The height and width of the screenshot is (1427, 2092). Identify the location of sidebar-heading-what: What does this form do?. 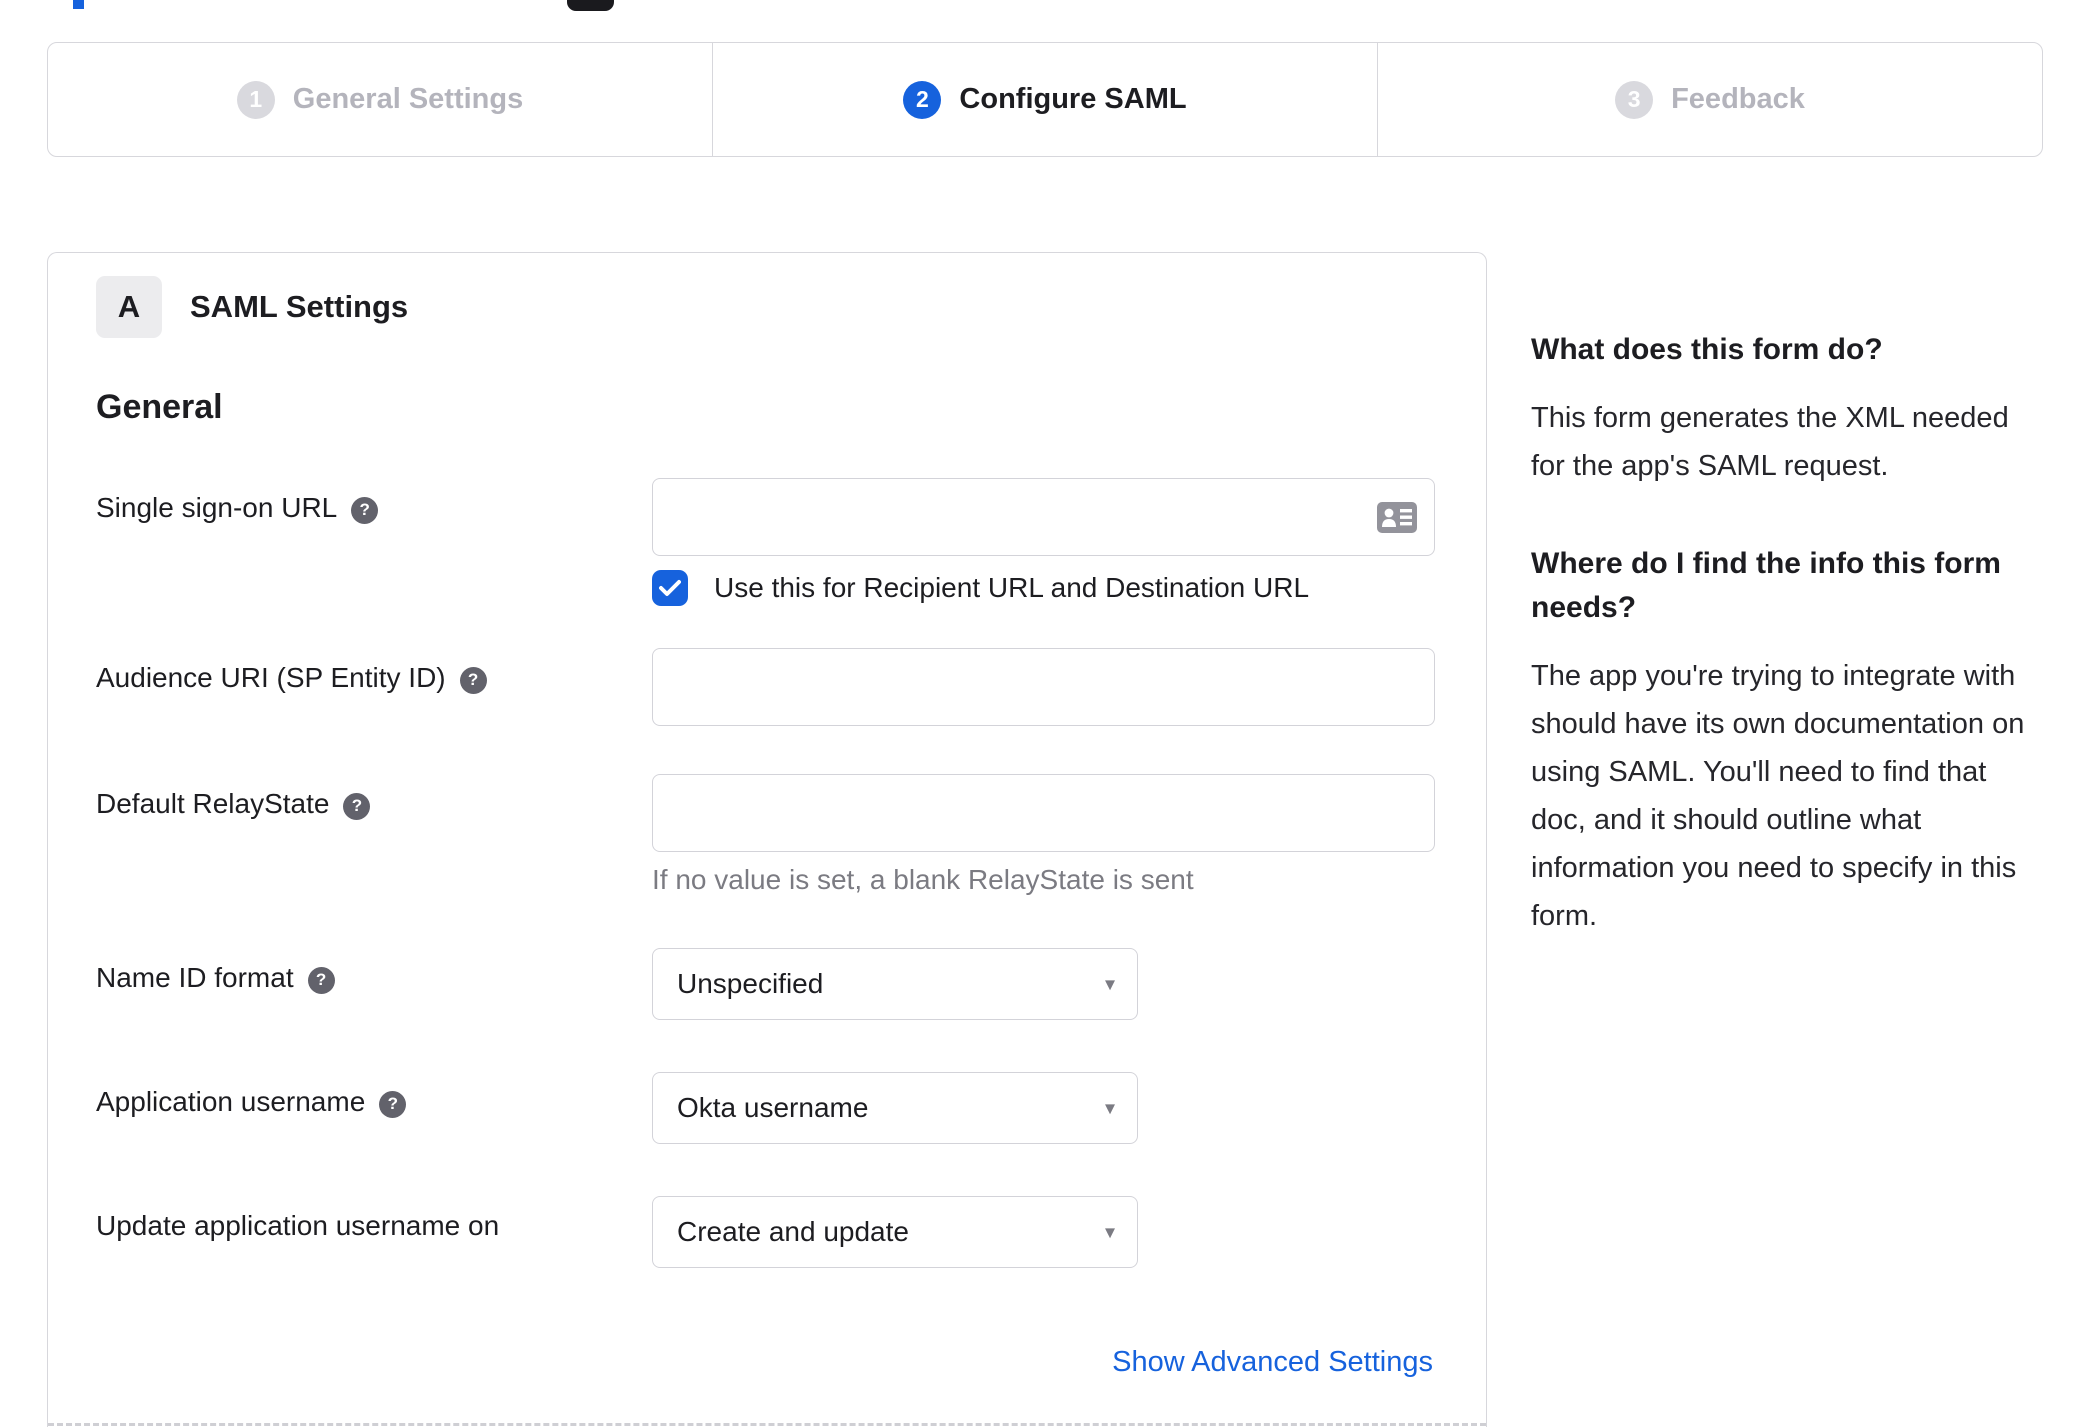
(1707, 349).